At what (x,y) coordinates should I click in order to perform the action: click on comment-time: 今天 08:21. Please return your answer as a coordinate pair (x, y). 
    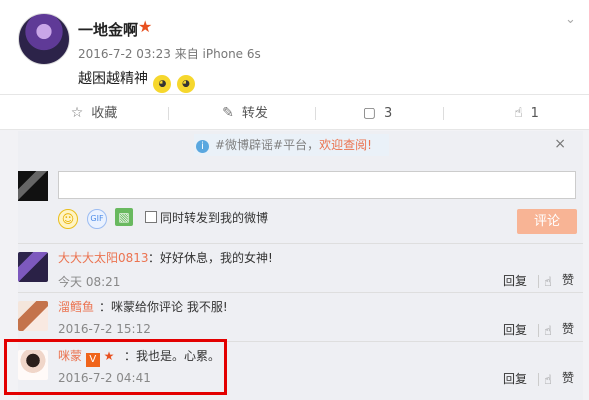
    Looking at the image, I should click on (89, 282).